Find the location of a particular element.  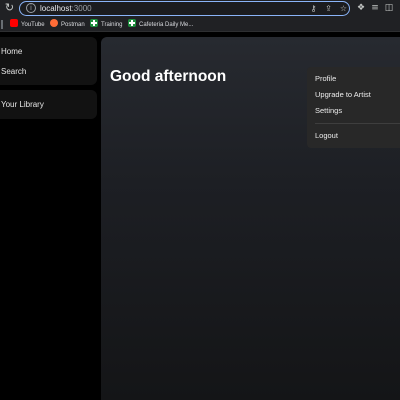

menu-item-settings: Settings is located at coordinates (328, 110).